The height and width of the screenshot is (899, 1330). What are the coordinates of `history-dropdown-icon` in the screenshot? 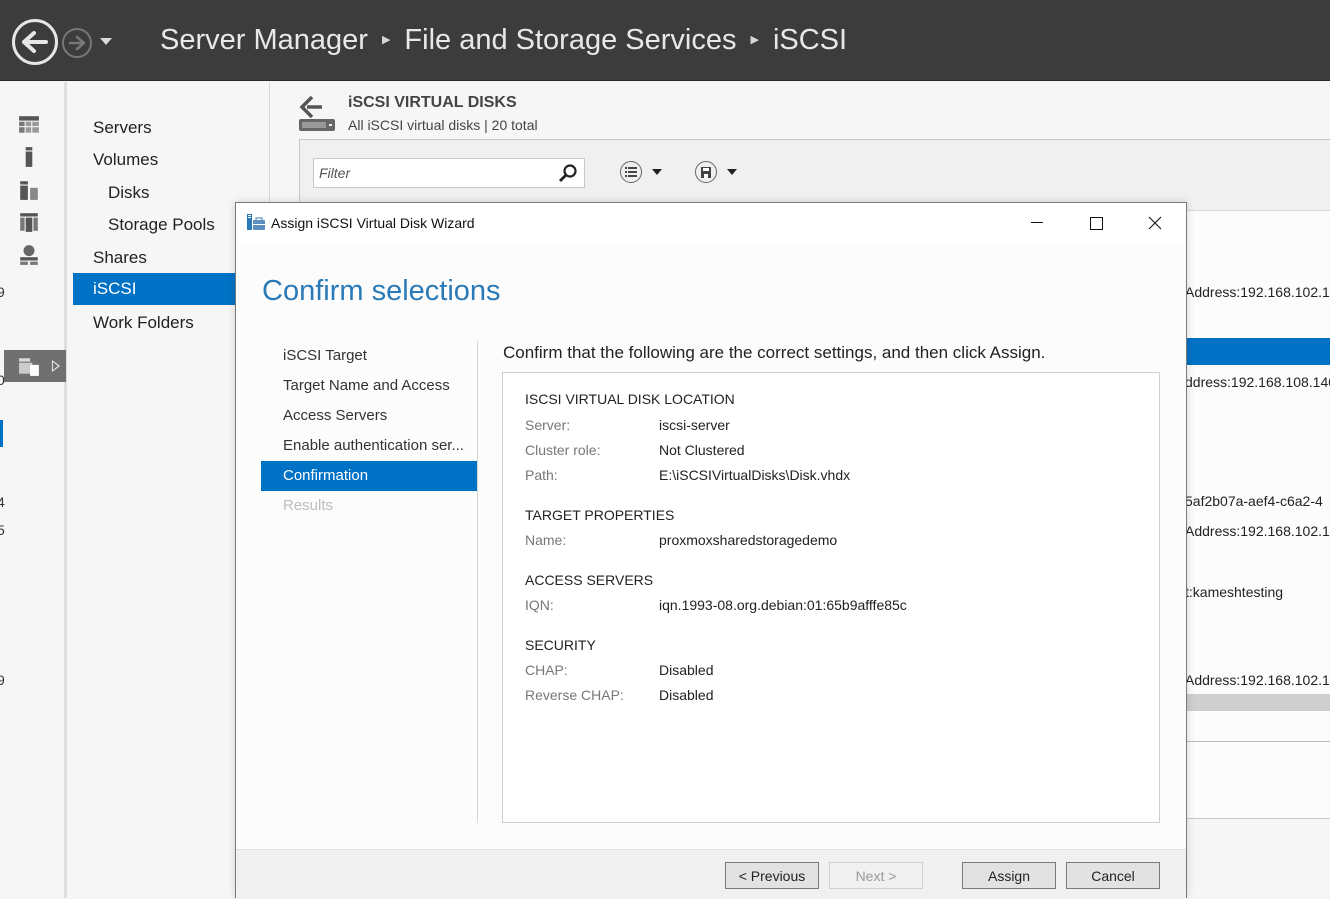 It's located at (106, 41).